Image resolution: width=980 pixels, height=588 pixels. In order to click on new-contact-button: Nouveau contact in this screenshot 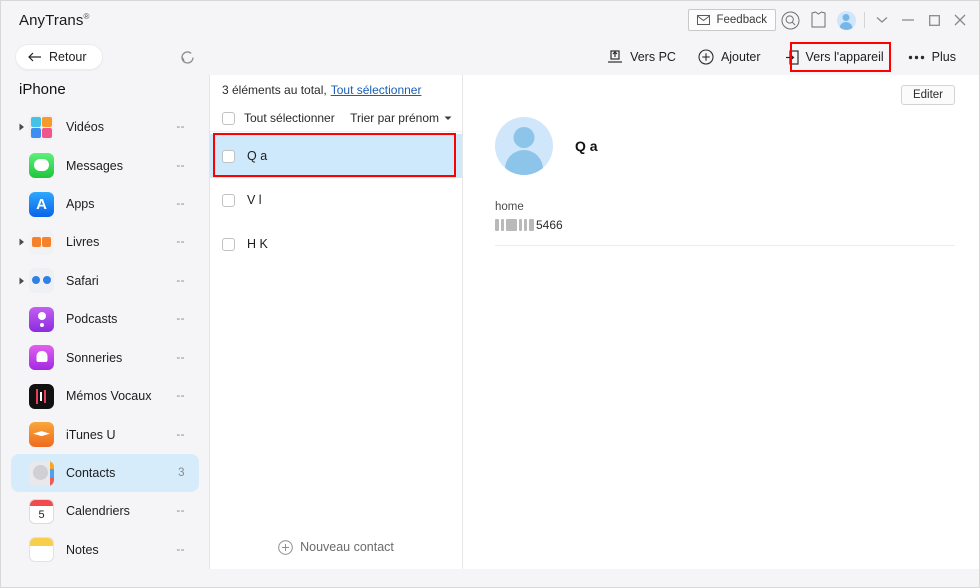, I will do `click(336, 547)`.